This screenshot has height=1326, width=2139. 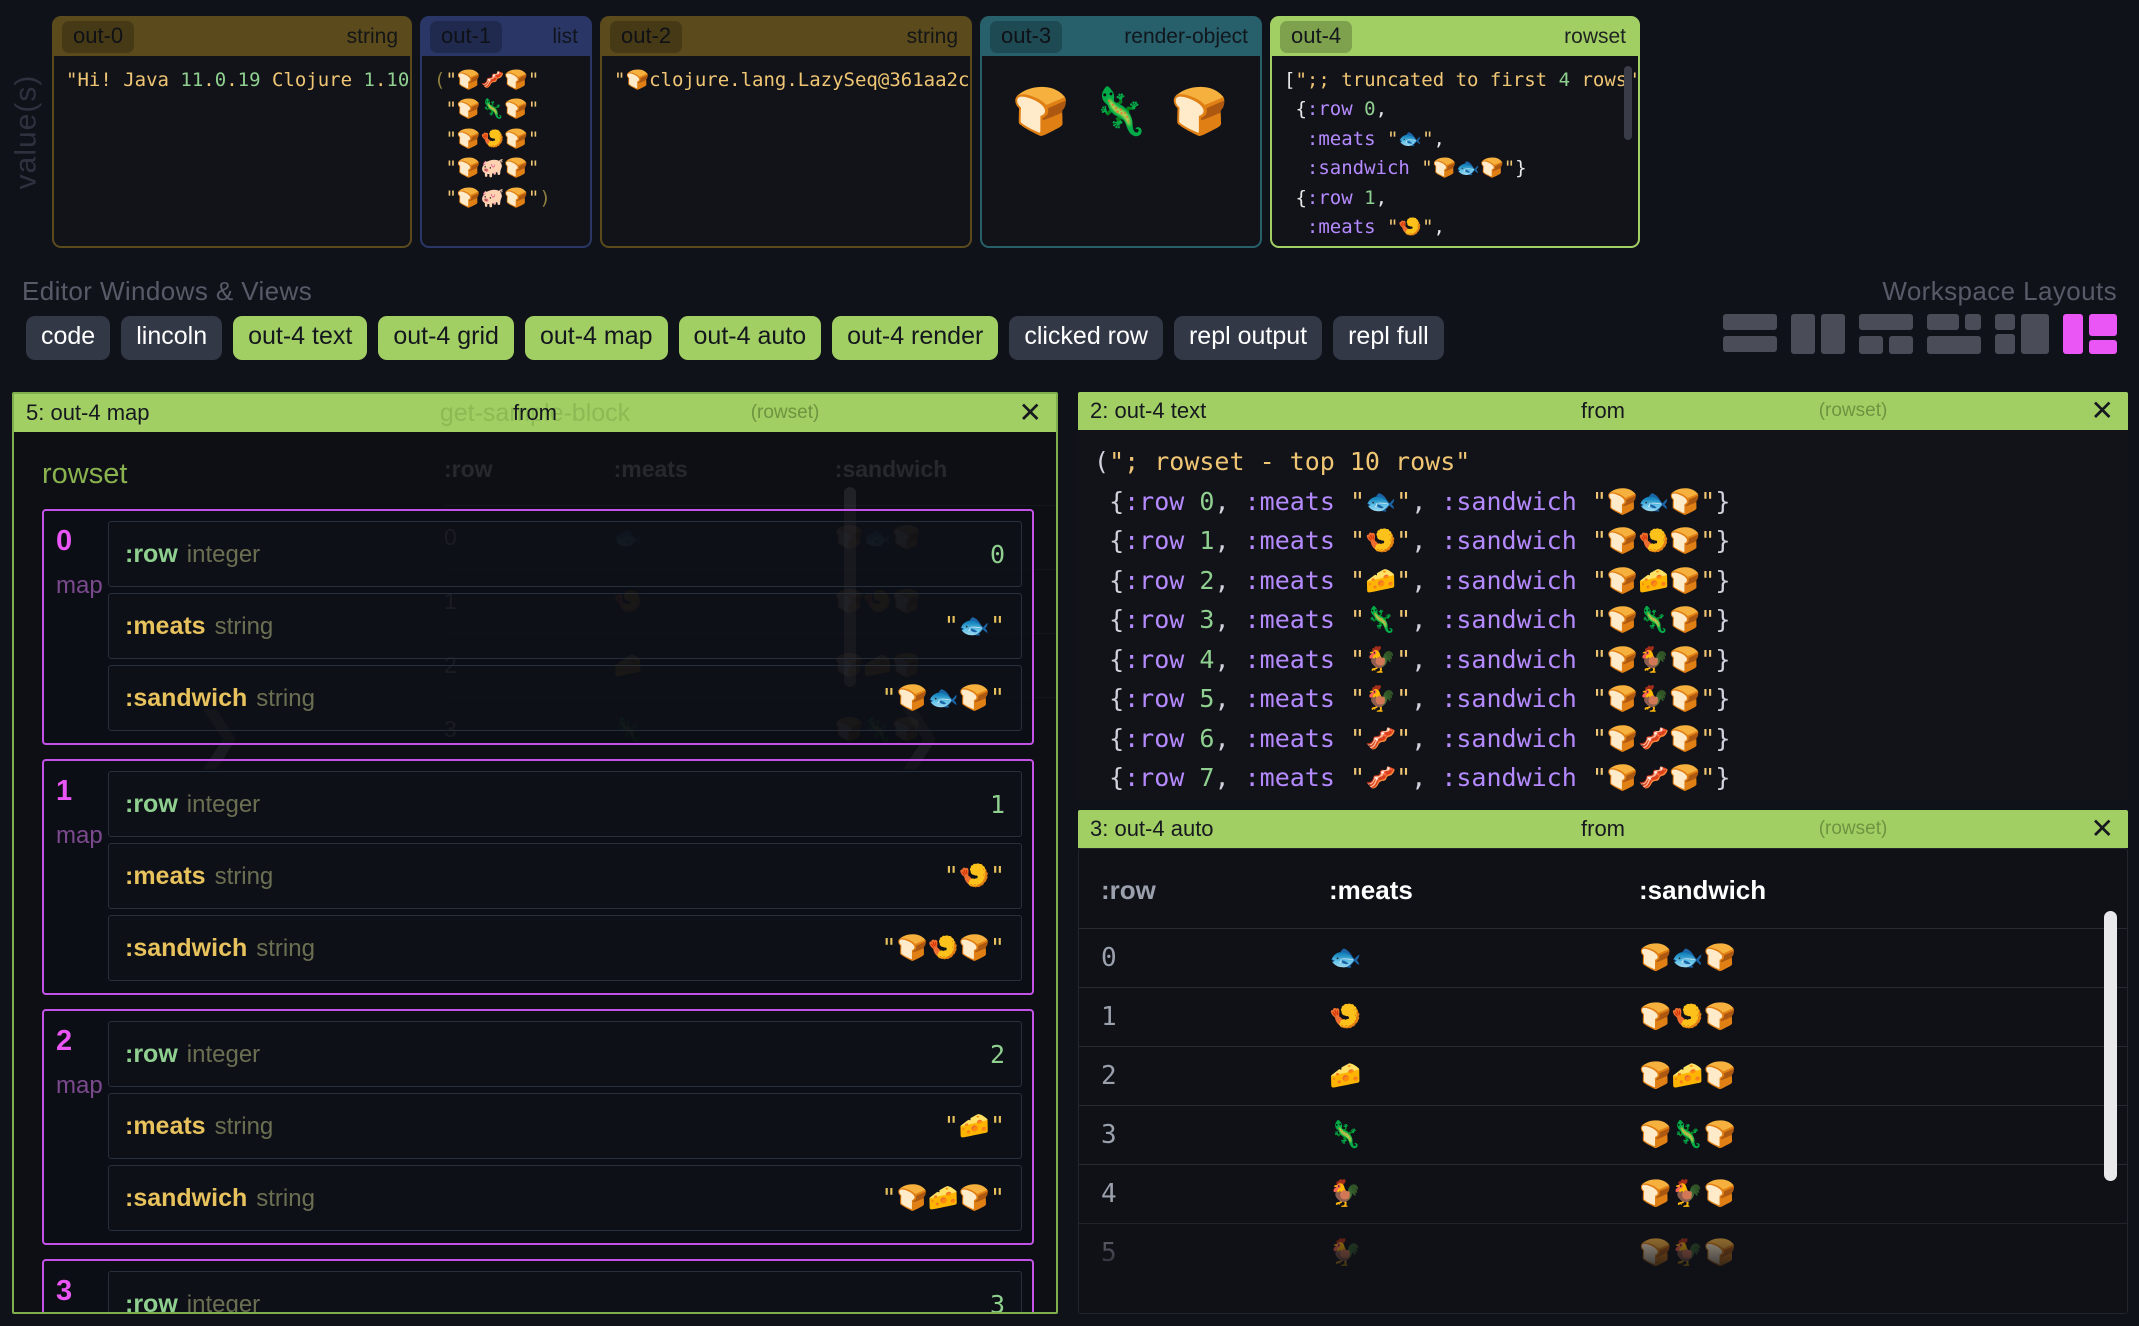 I want to click on map-field-value: 2, so click(x=997, y=1054).